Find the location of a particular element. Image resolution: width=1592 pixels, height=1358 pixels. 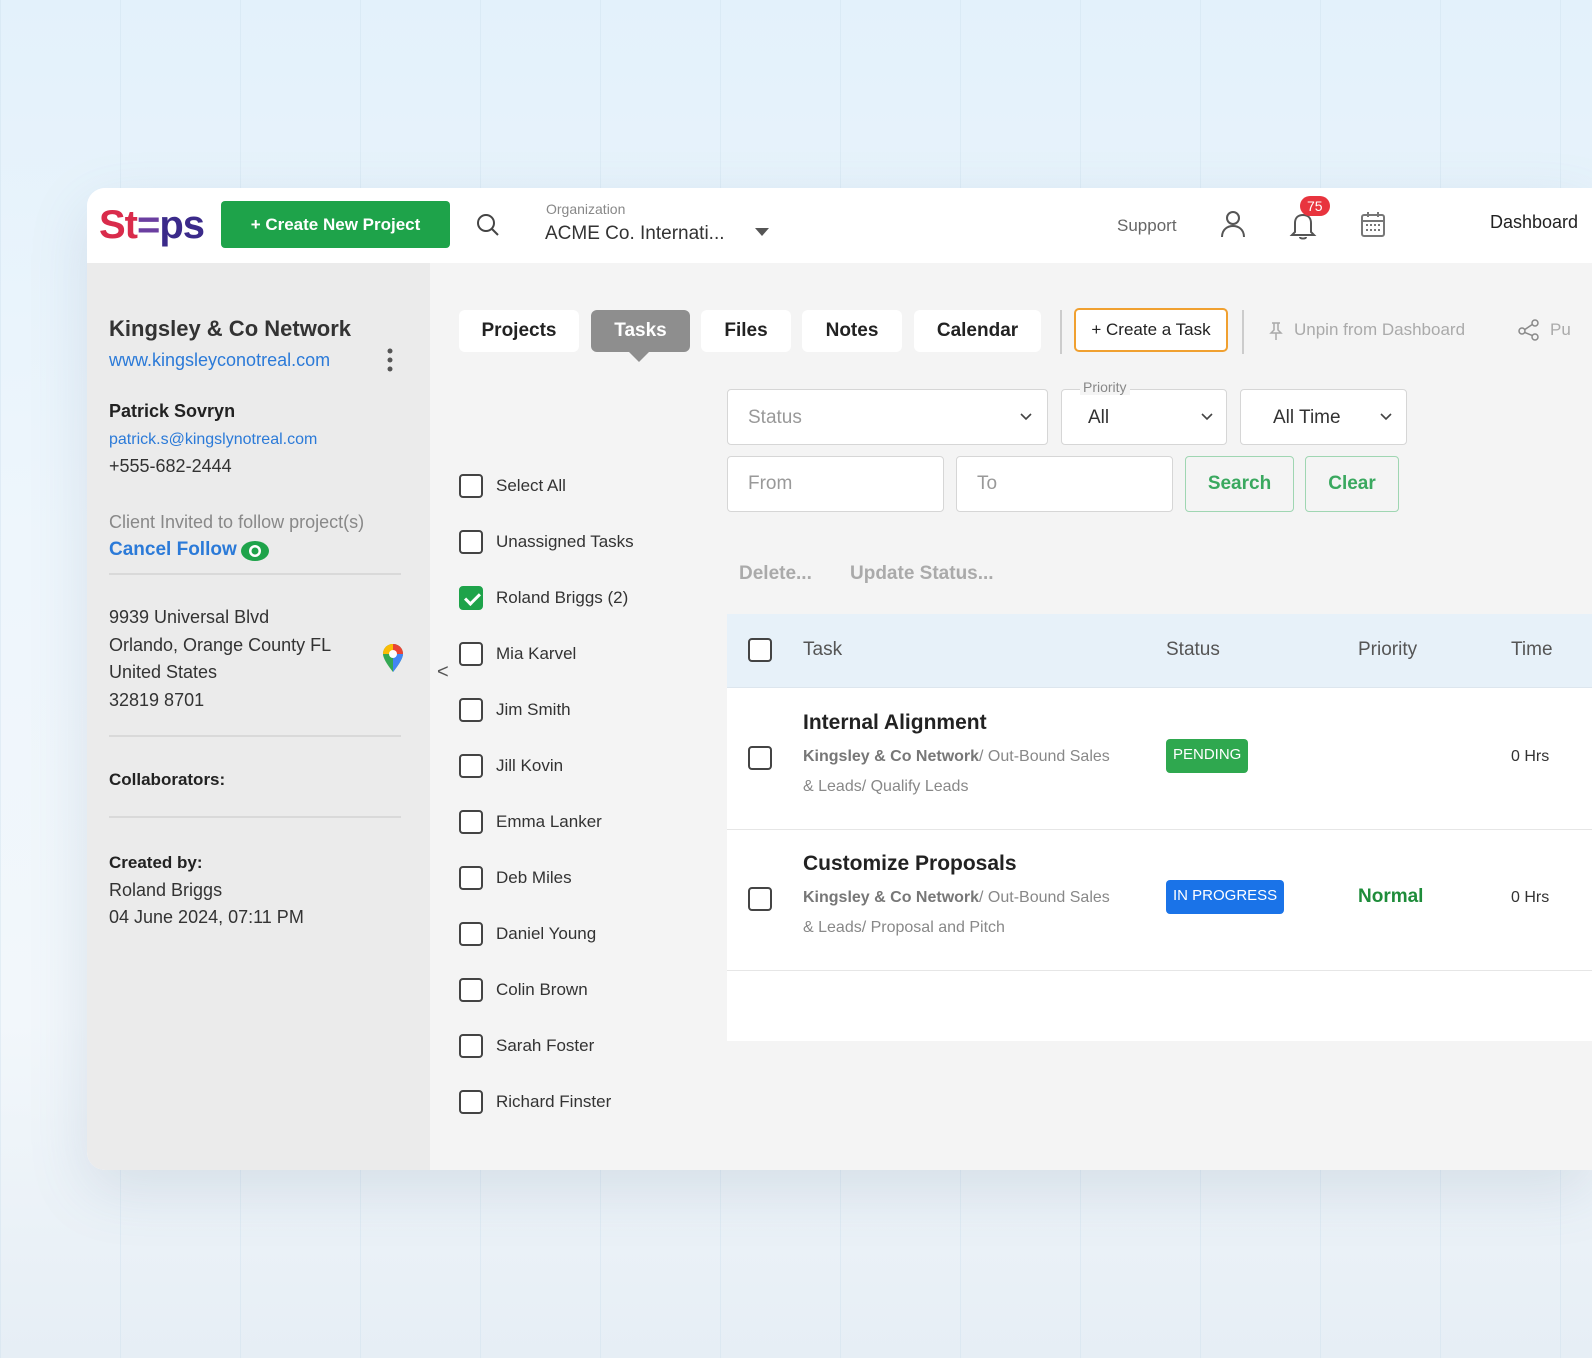

column-header-time: Time is located at coordinates (1532, 650).